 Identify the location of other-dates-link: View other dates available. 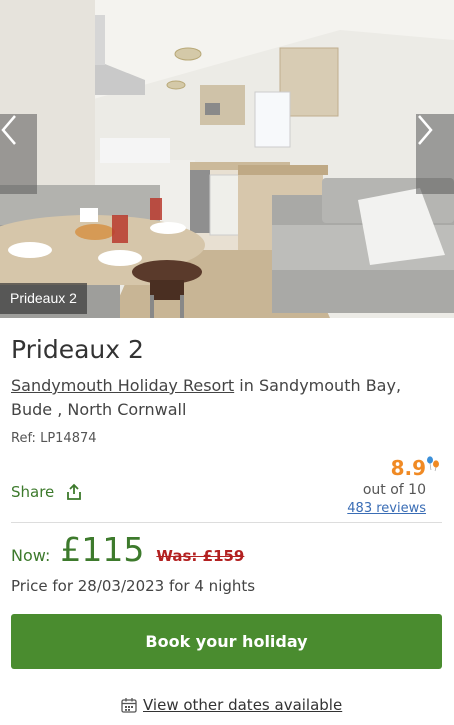
(231, 705).